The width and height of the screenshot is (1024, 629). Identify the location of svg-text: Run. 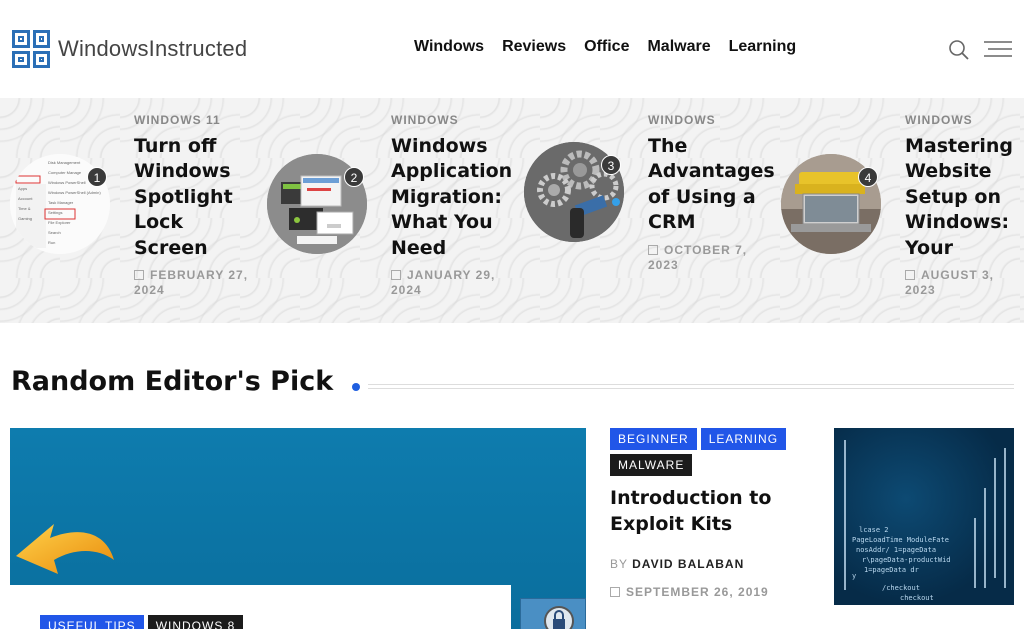
(51, 242).